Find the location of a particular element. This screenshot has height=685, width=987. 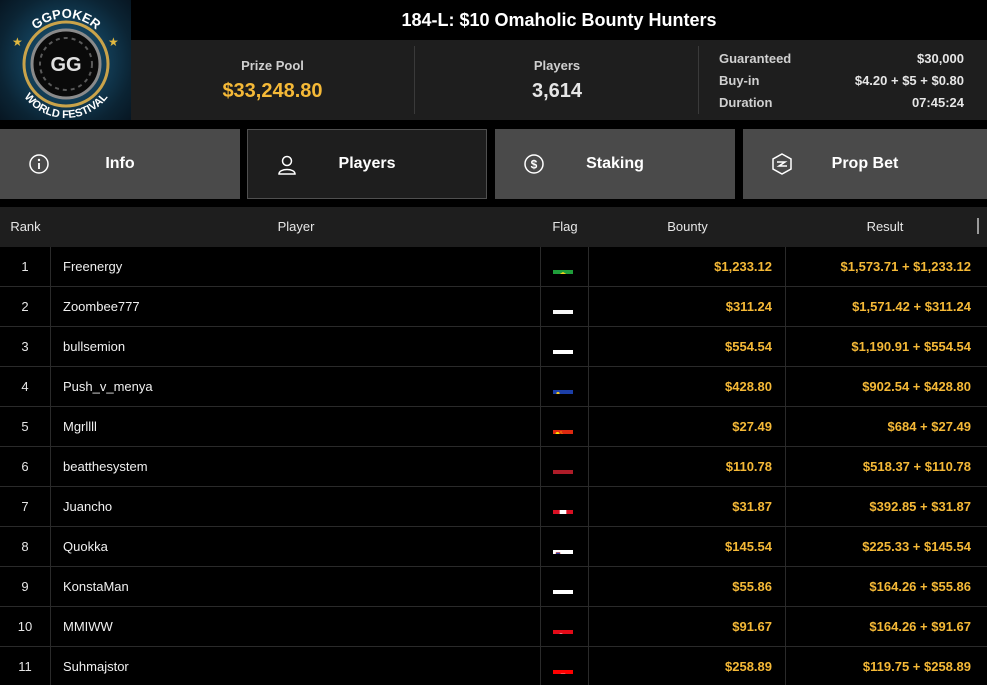

player-name: Freenergy is located at coordinates (296, 266).